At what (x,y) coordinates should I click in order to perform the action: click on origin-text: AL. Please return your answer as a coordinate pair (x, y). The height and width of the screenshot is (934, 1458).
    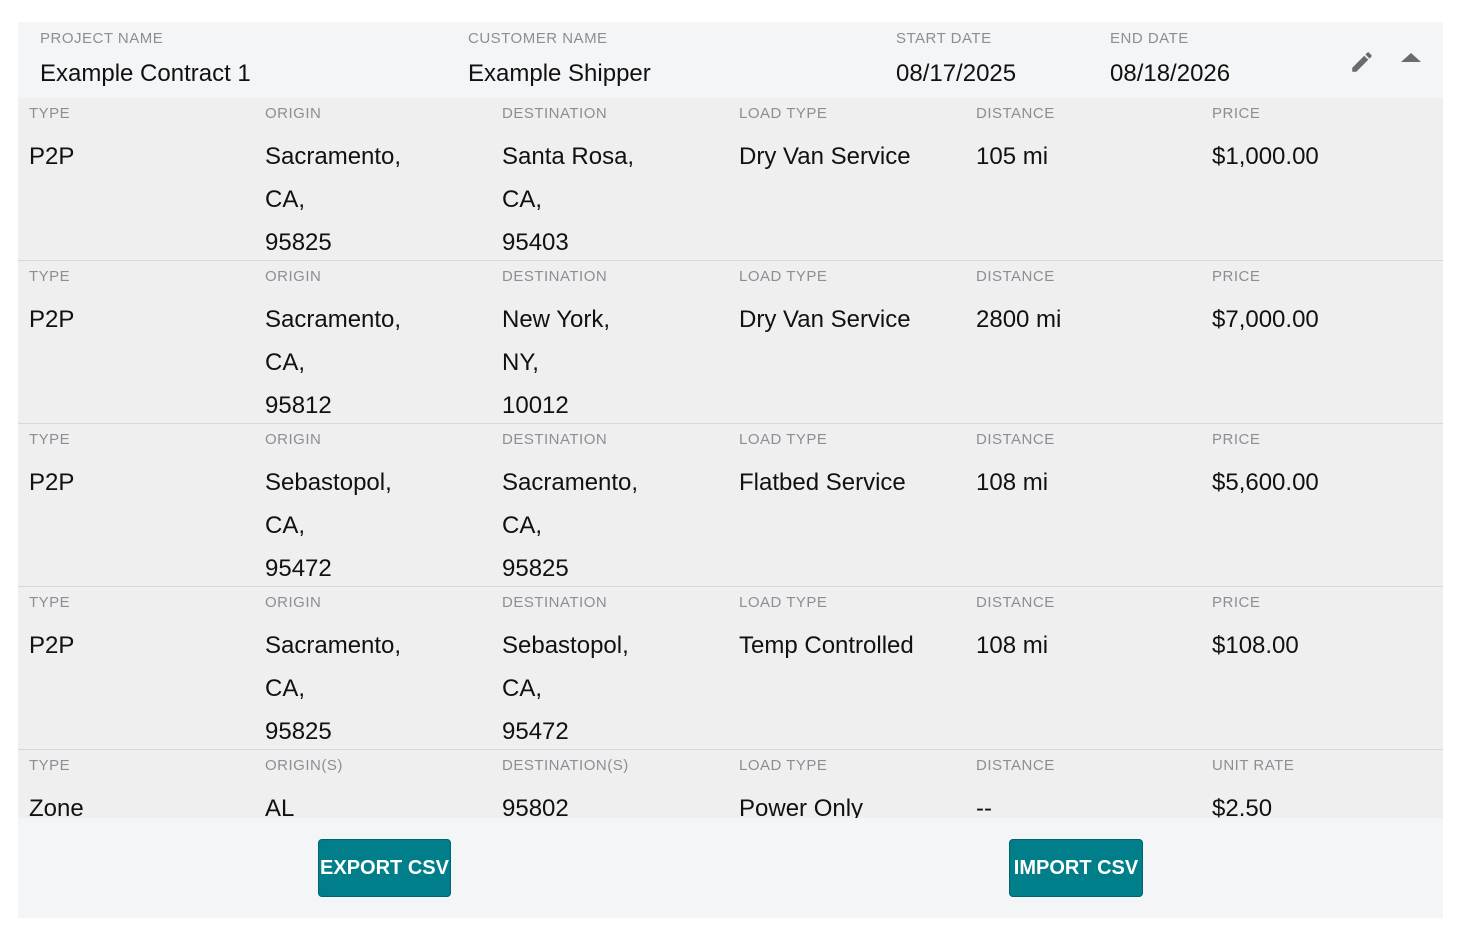
    Looking at the image, I should click on (280, 806).